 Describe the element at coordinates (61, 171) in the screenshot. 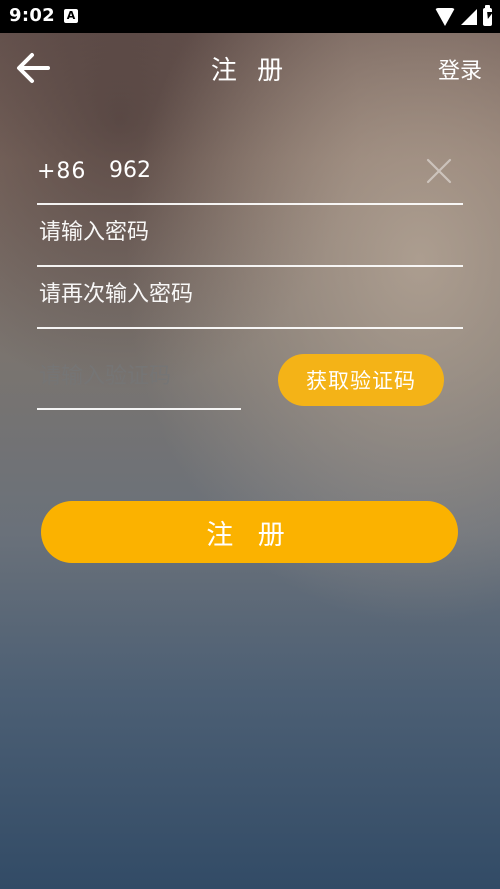

I see `country-code: +86` at that location.